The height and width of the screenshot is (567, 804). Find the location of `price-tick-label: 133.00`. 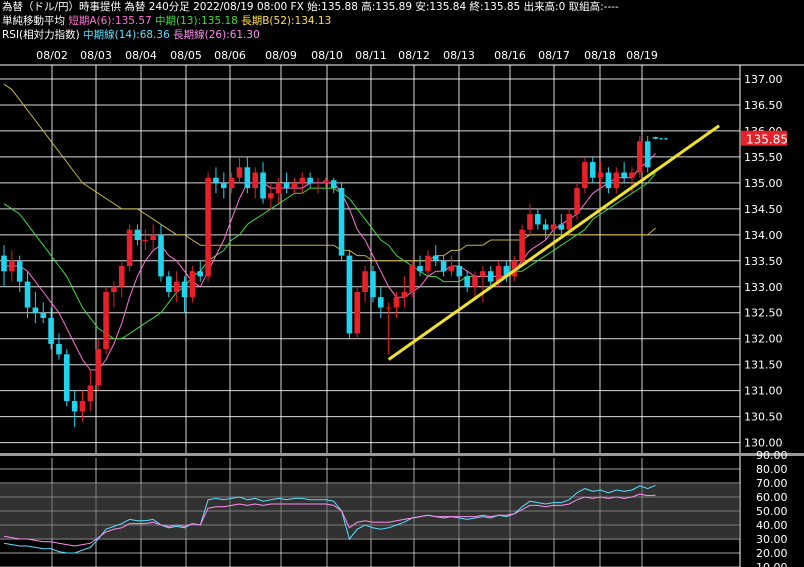

price-tick-label: 133.00 is located at coordinates (763, 287).